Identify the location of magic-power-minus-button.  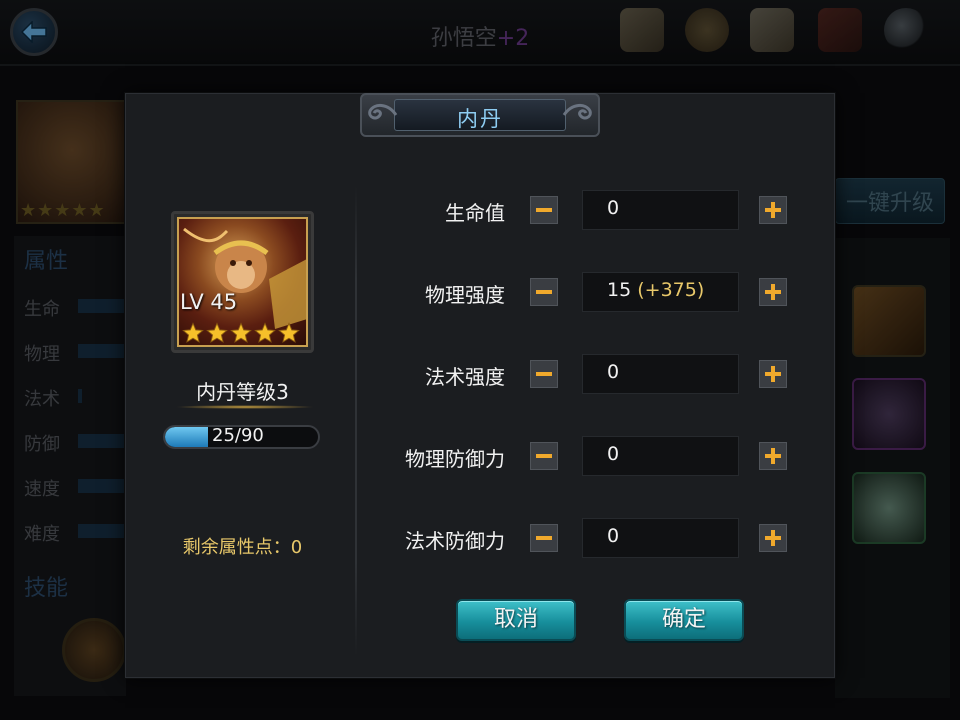
(544, 374).